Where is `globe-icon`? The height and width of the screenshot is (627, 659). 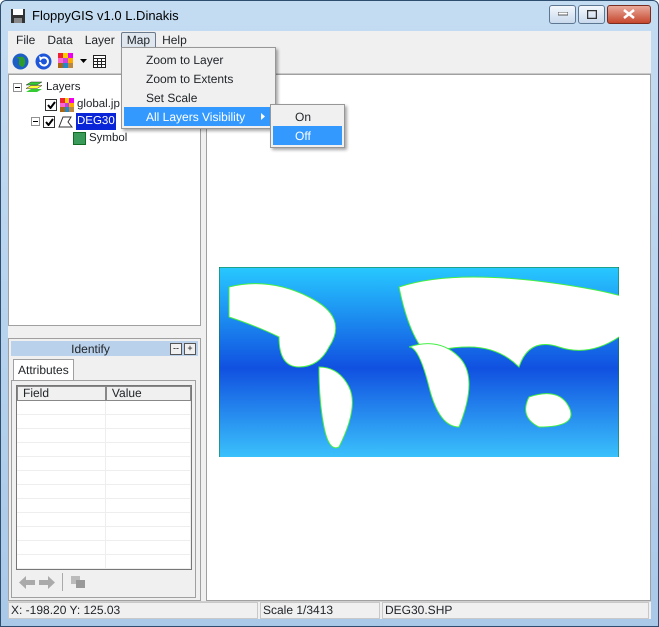
globe-icon is located at coordinates (20, 61).